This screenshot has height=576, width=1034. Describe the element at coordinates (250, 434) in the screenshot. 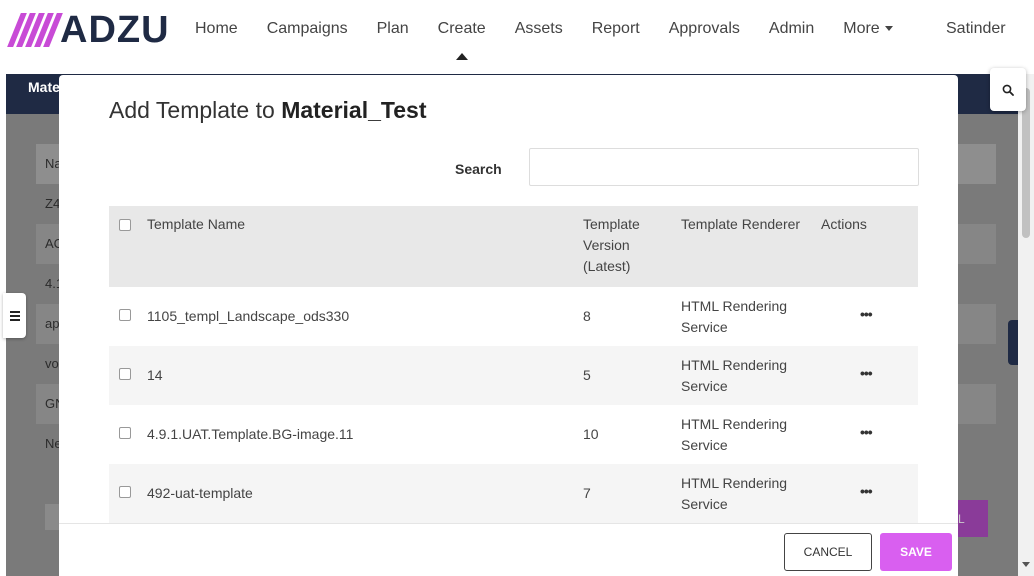

I see `template-name: 4.9.1.UAT.Template.BG-image.11` at that location.